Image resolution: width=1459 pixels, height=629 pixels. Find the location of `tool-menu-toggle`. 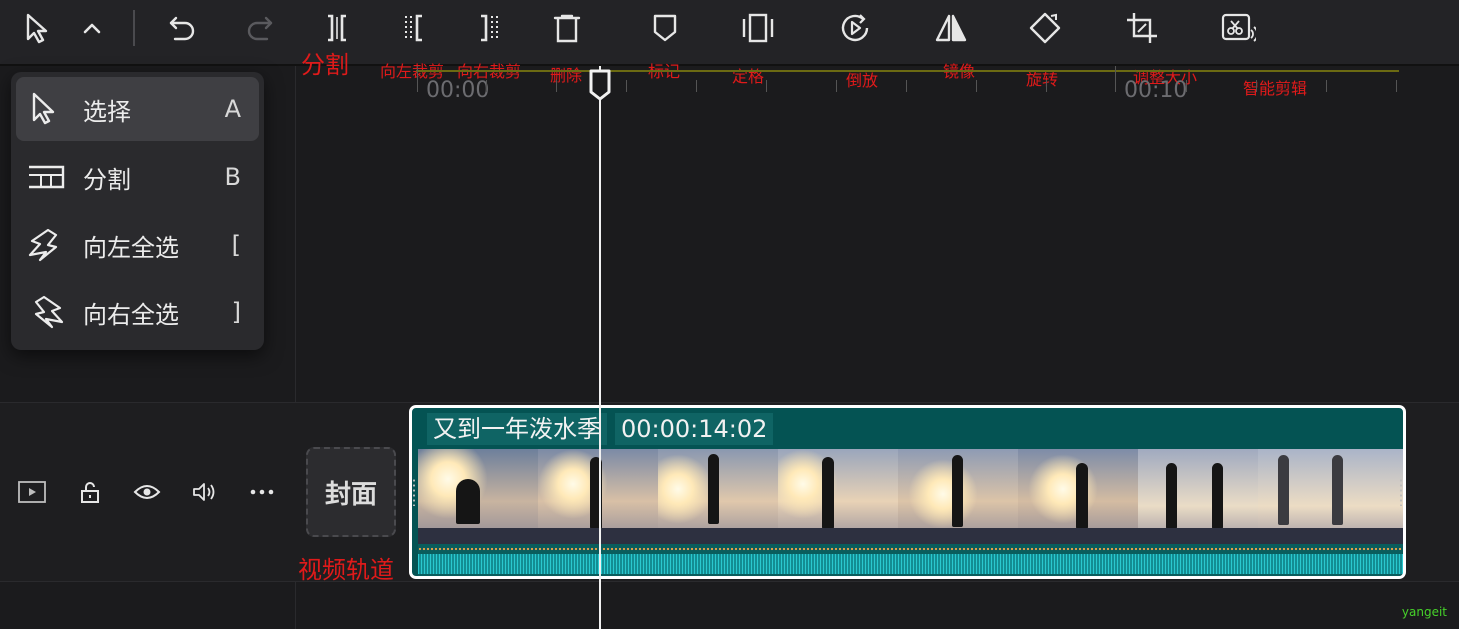

tool-menu-toggle is located at coordinates (92, 28).